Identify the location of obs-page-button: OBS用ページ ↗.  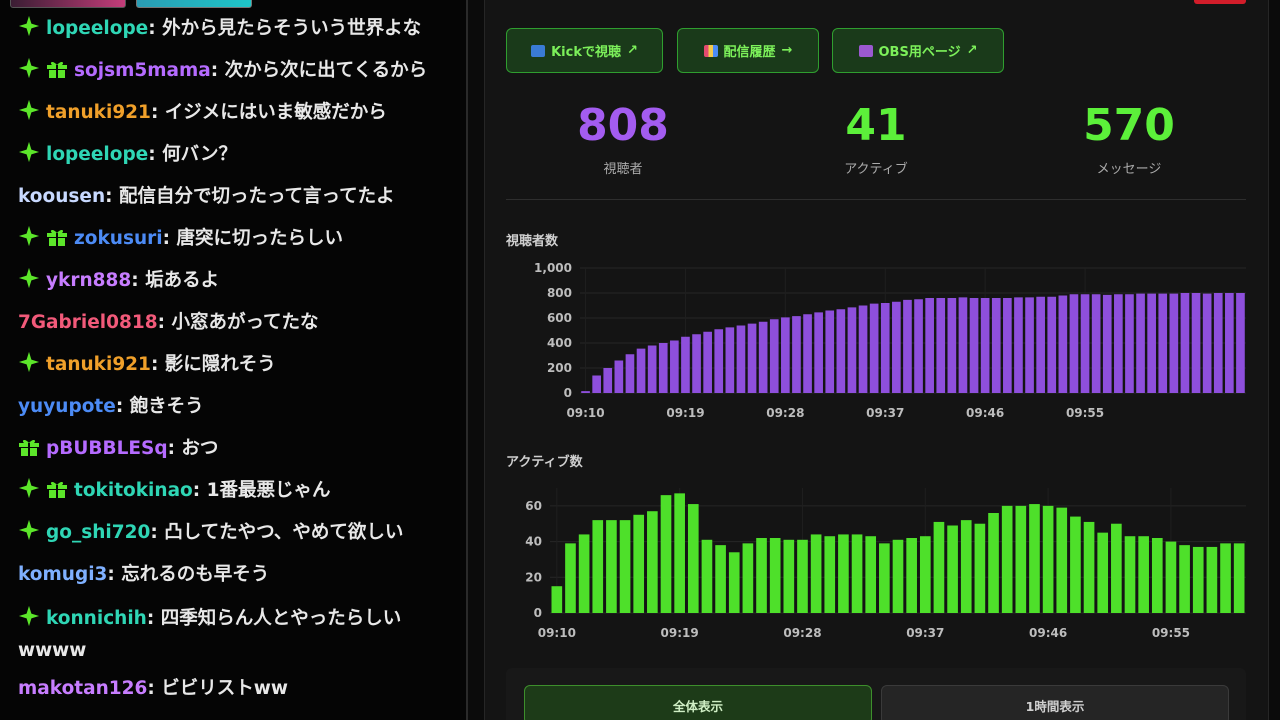
(918, 50).